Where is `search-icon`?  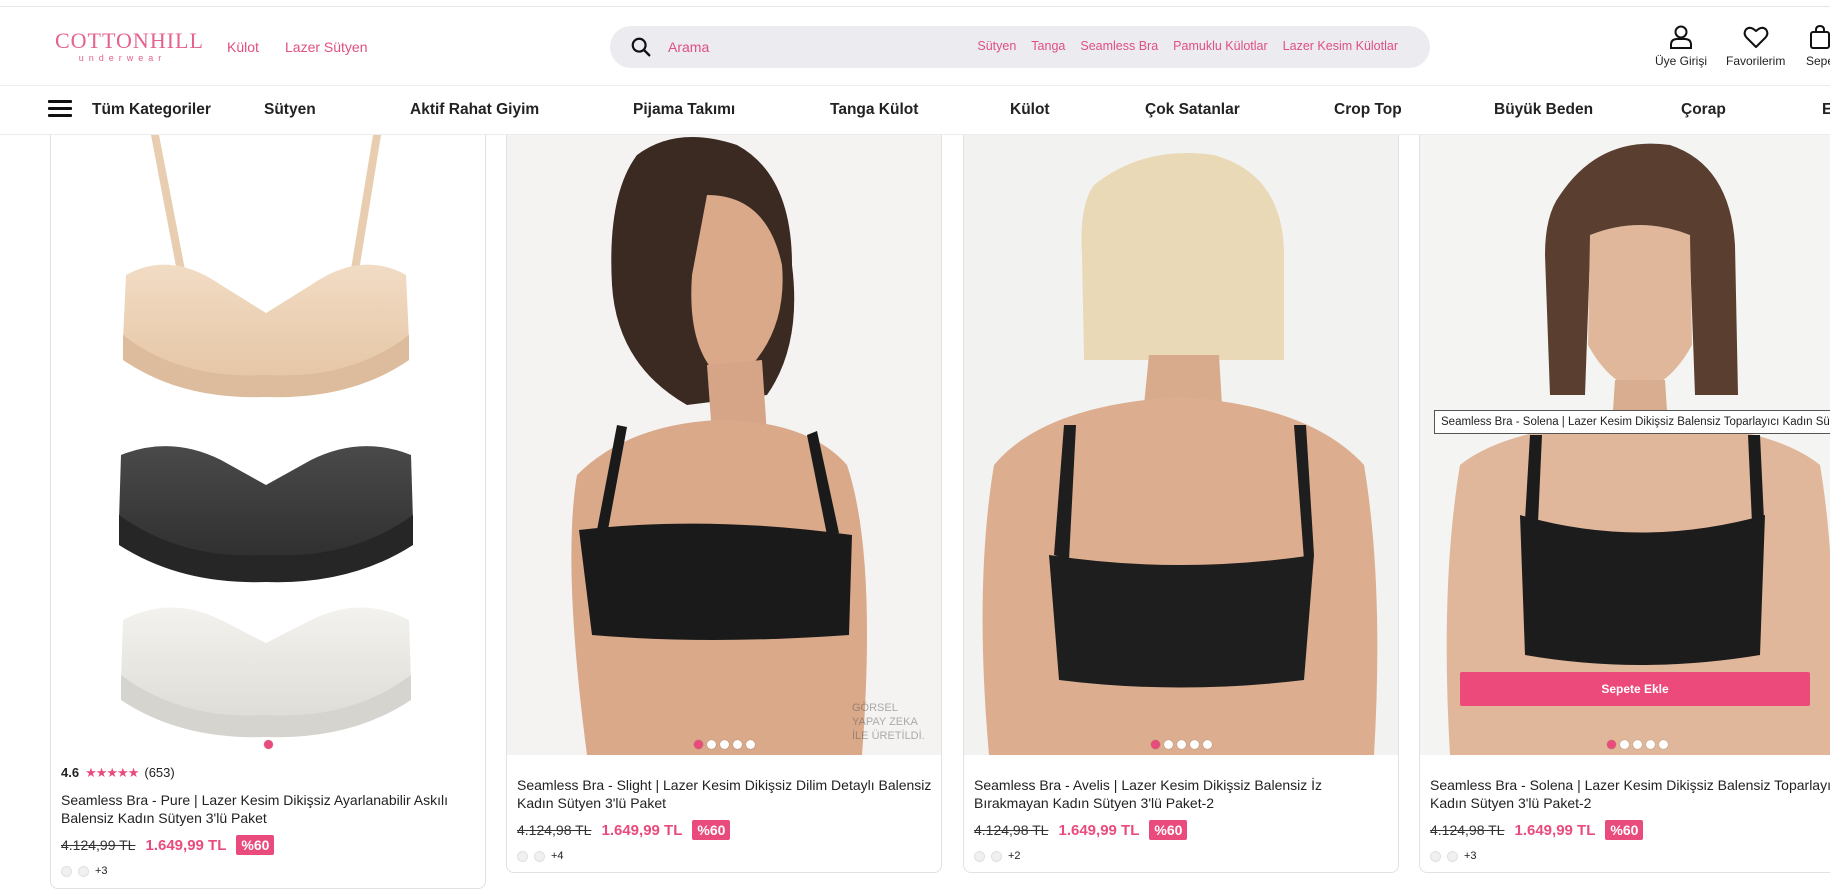
search-icon is located at coordinates (641, 47).